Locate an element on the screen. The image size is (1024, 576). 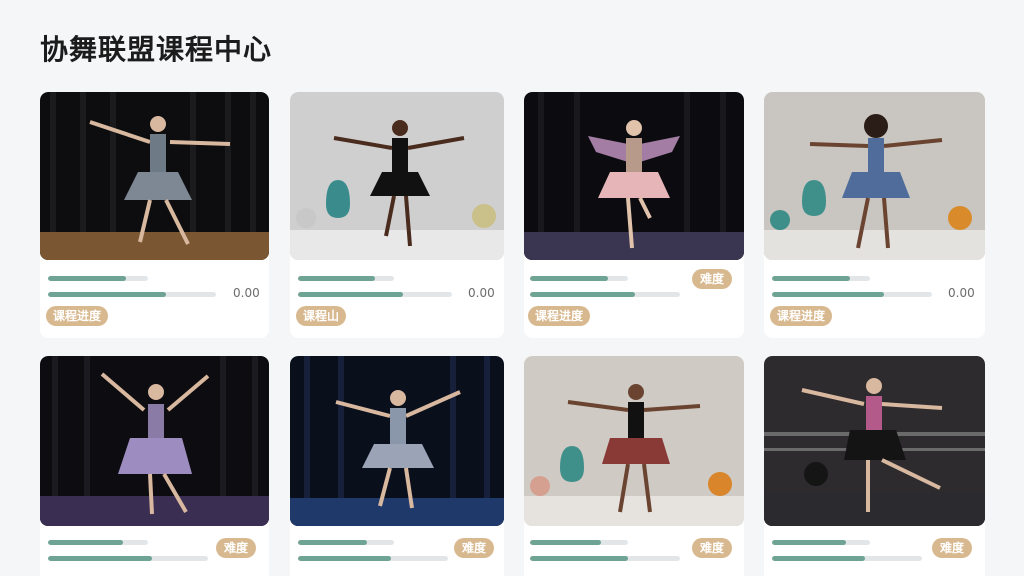
course-card: 难度 课程进度 is located at coordinates (634, 215).